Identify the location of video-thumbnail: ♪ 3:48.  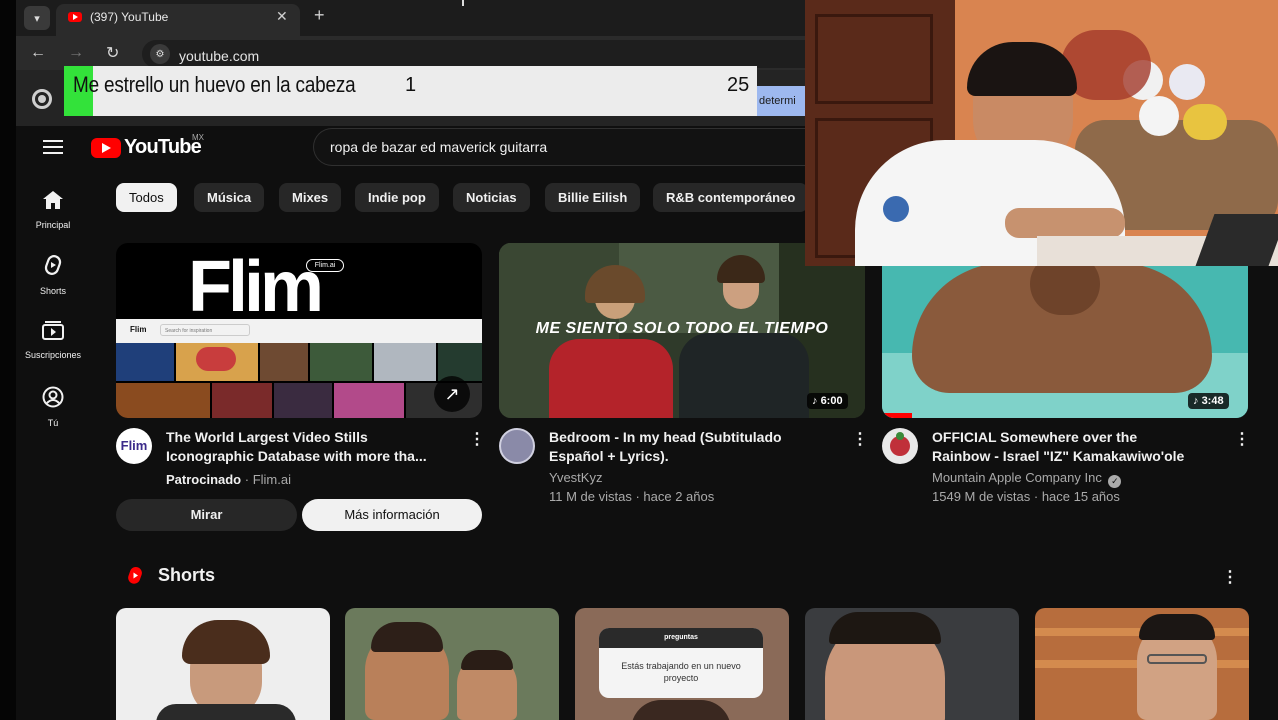
(1065, 330).